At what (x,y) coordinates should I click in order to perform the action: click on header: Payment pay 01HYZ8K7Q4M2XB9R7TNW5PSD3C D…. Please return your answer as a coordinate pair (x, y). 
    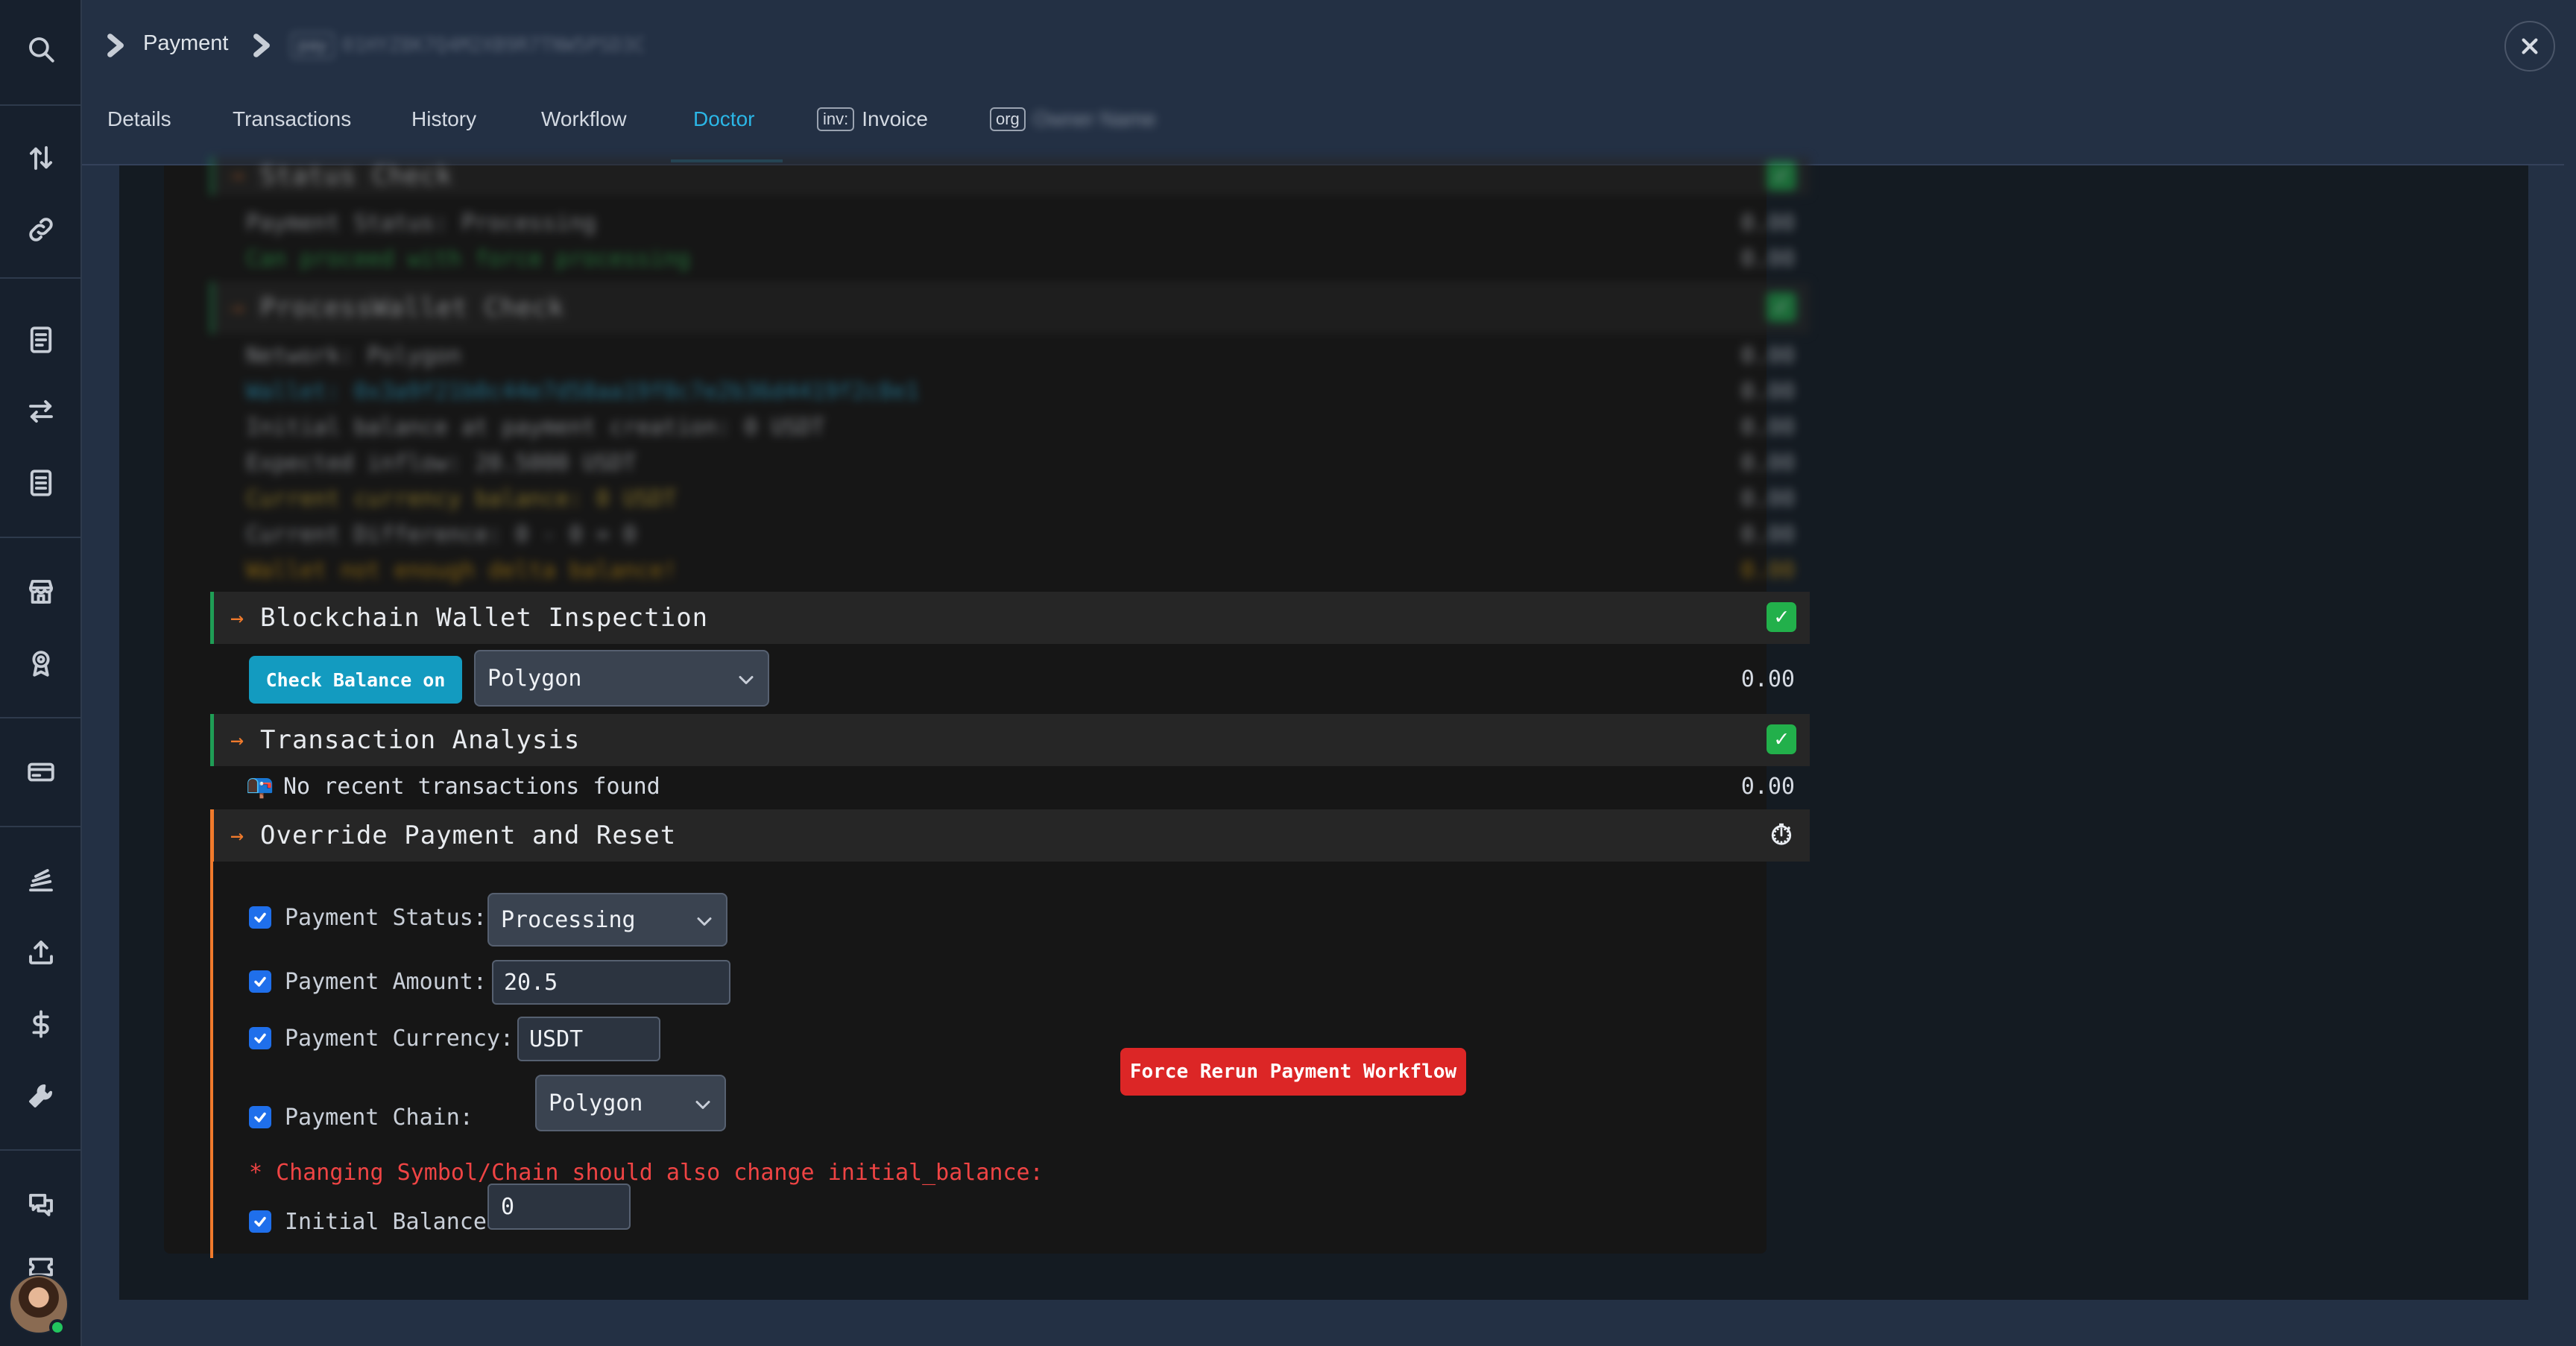
    Looking at the image, I should click on (1329, 82).